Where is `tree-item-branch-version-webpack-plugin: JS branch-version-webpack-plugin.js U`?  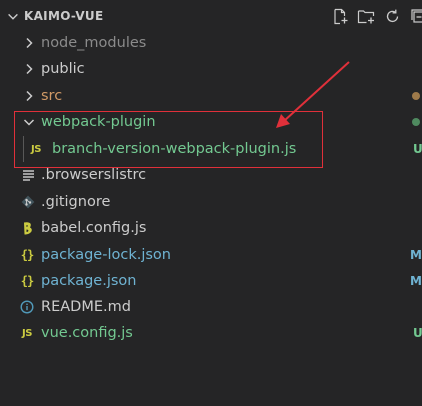 tree-item-branch-version-webpack-plugin: JS branch-version-webpack-plugin.js U is located at coordinates (211, 149).